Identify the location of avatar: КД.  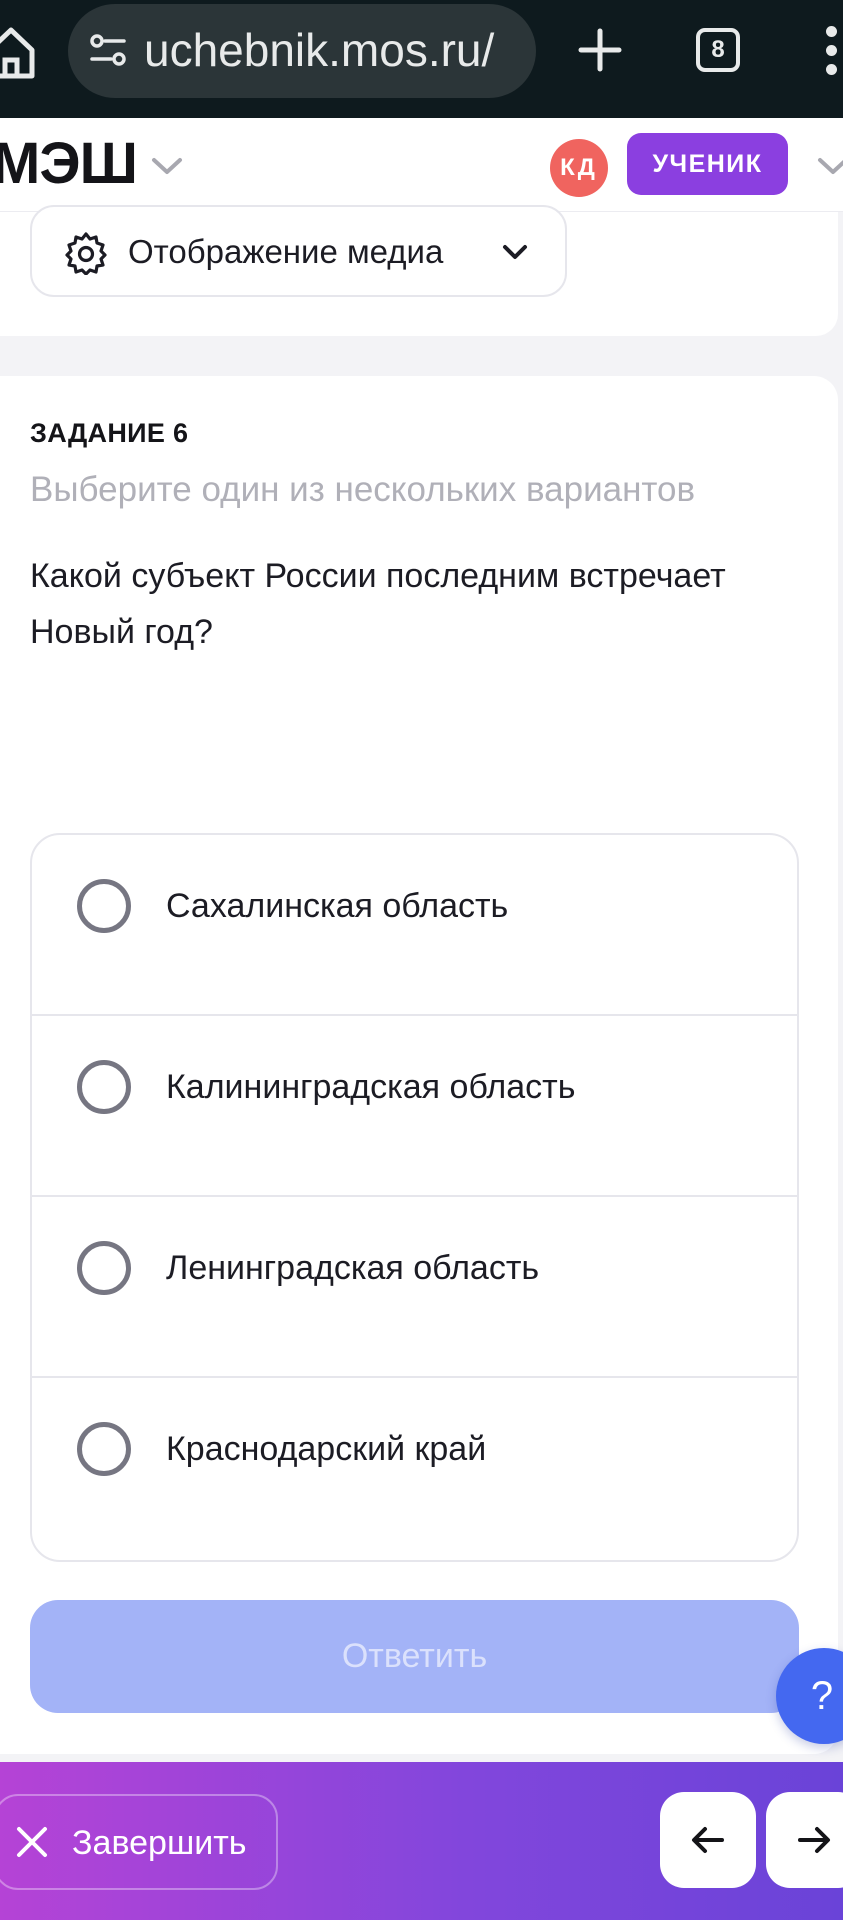
(579, 168).